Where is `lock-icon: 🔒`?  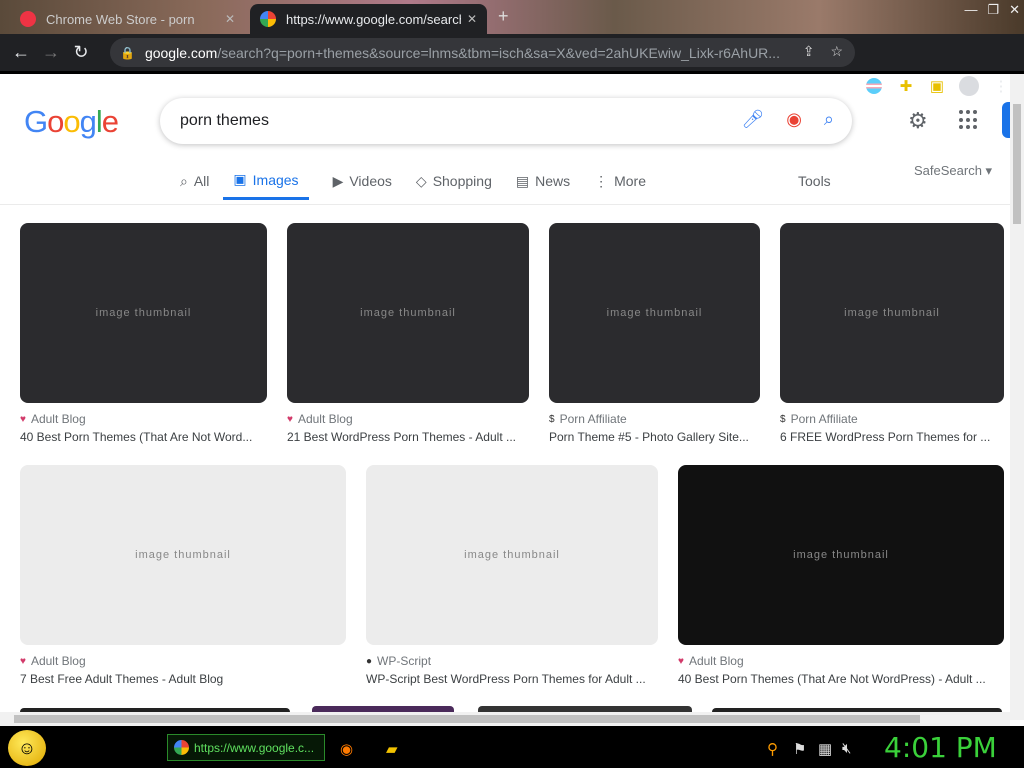 lock-icon: 🔒 is located at coordinates (127, 53).